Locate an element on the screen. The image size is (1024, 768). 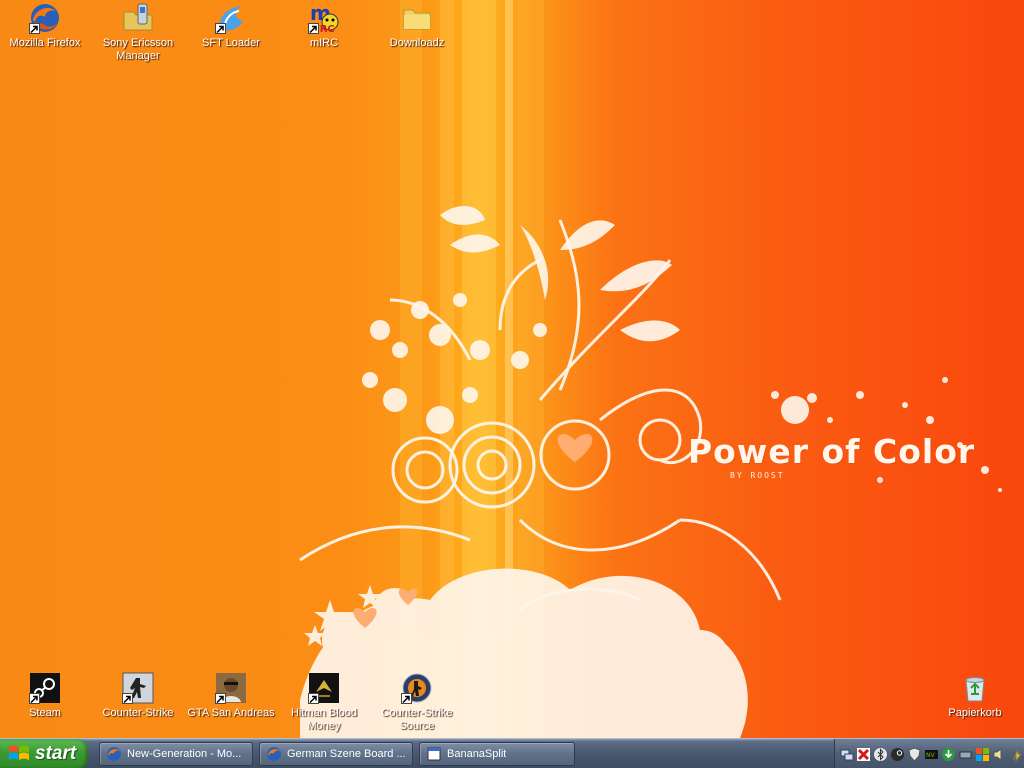
sft-loader-icon is located at coordinates (231, 18).